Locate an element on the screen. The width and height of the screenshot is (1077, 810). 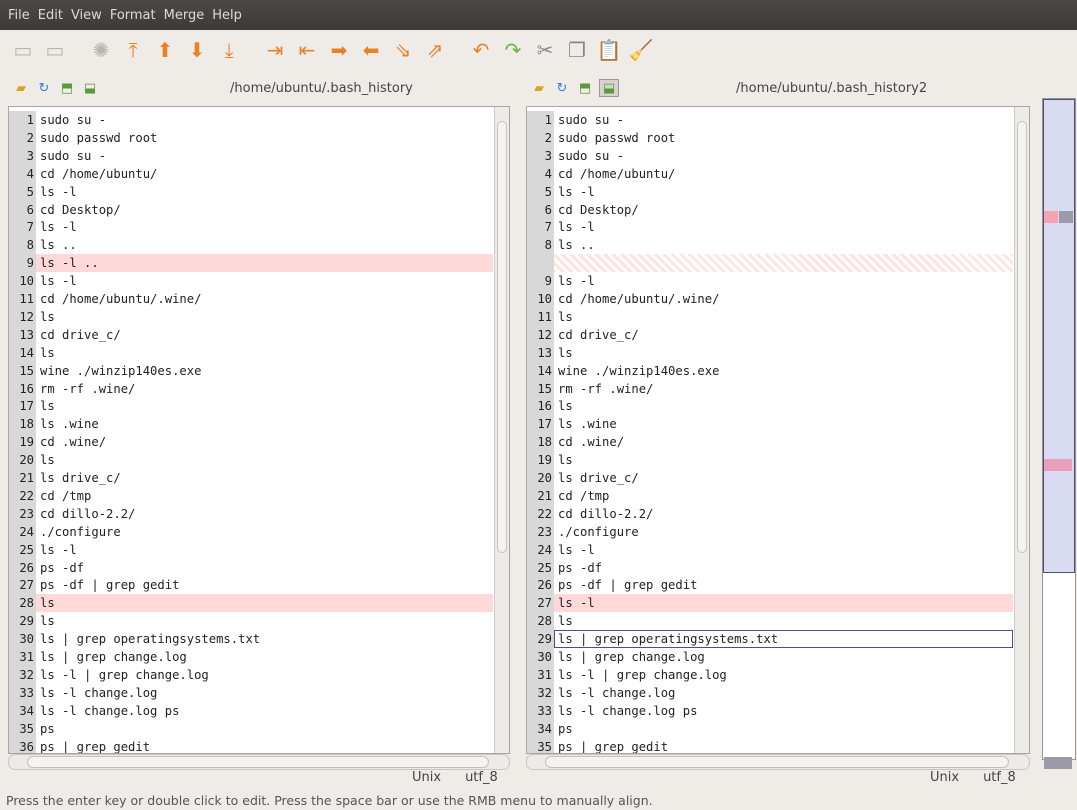
text-line: 5 ls -l is located at coordinates (251, 191).